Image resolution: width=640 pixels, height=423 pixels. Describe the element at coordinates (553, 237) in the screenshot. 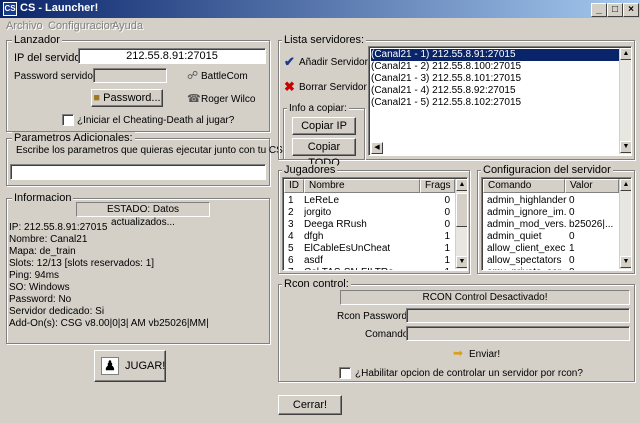

I see `config-row: admin_quiet 0` at that location.